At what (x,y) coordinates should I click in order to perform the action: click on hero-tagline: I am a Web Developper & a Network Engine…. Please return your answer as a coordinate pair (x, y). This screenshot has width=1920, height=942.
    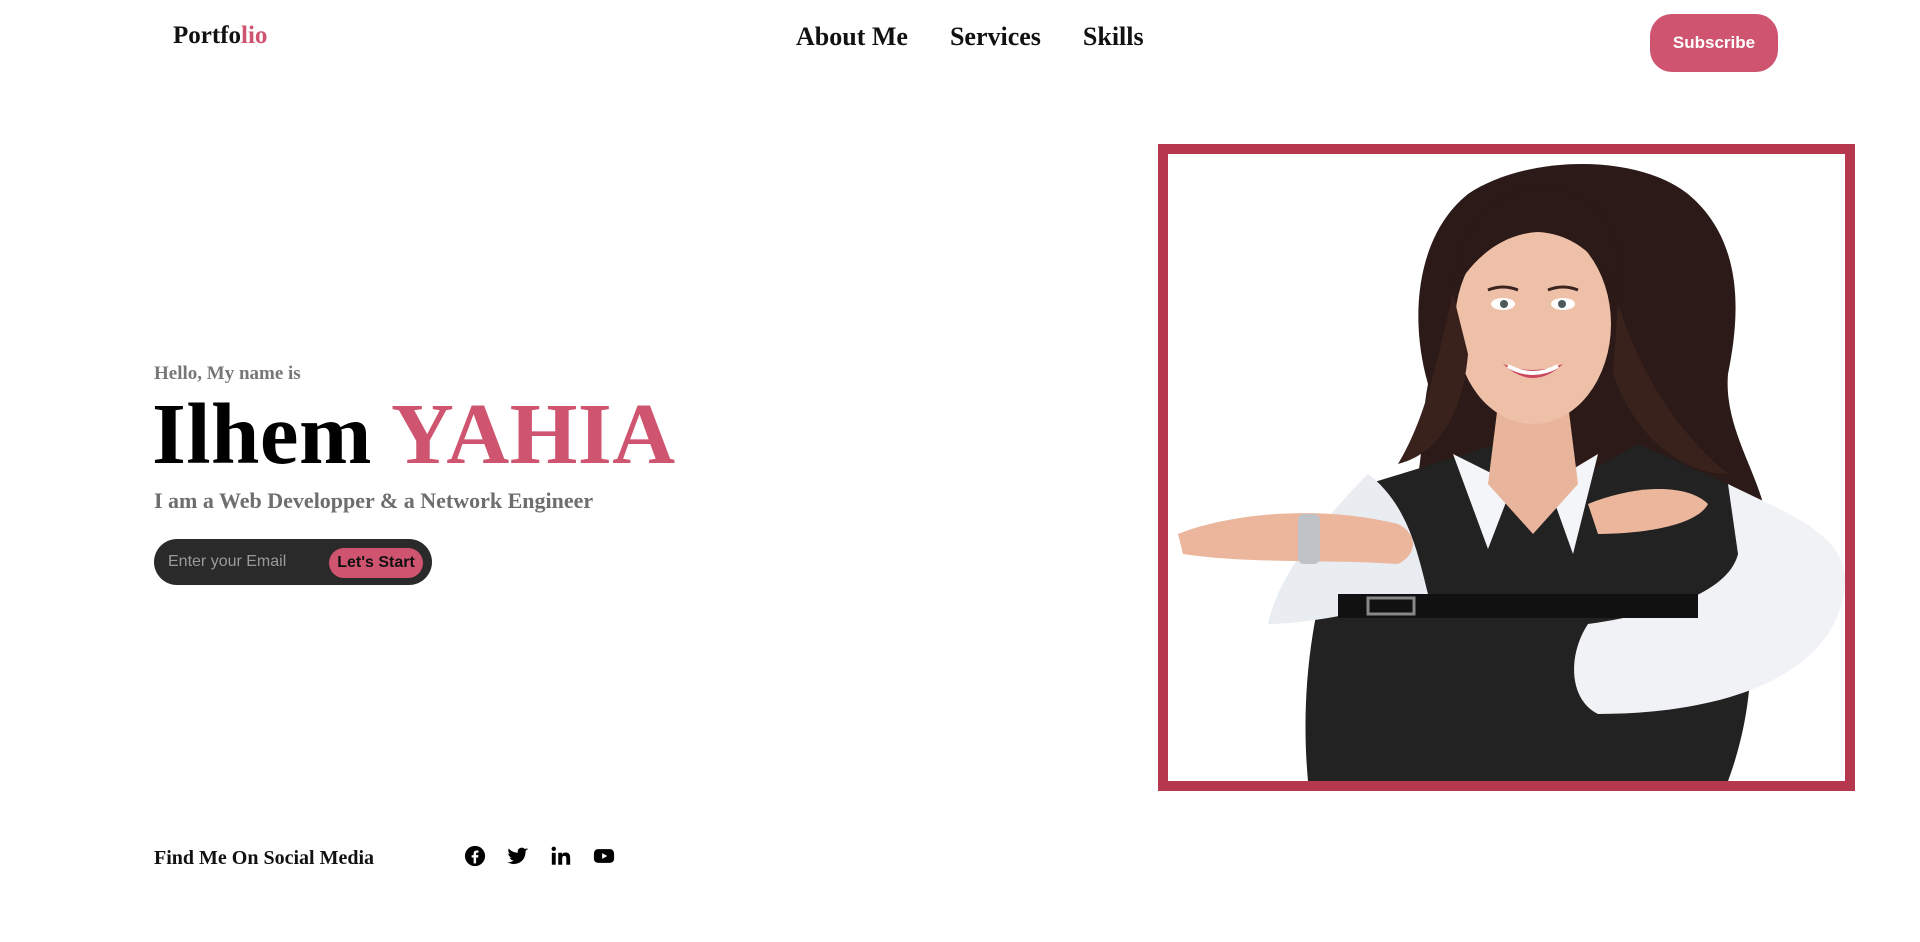
    Looking at the image, I should click on (374, 500).